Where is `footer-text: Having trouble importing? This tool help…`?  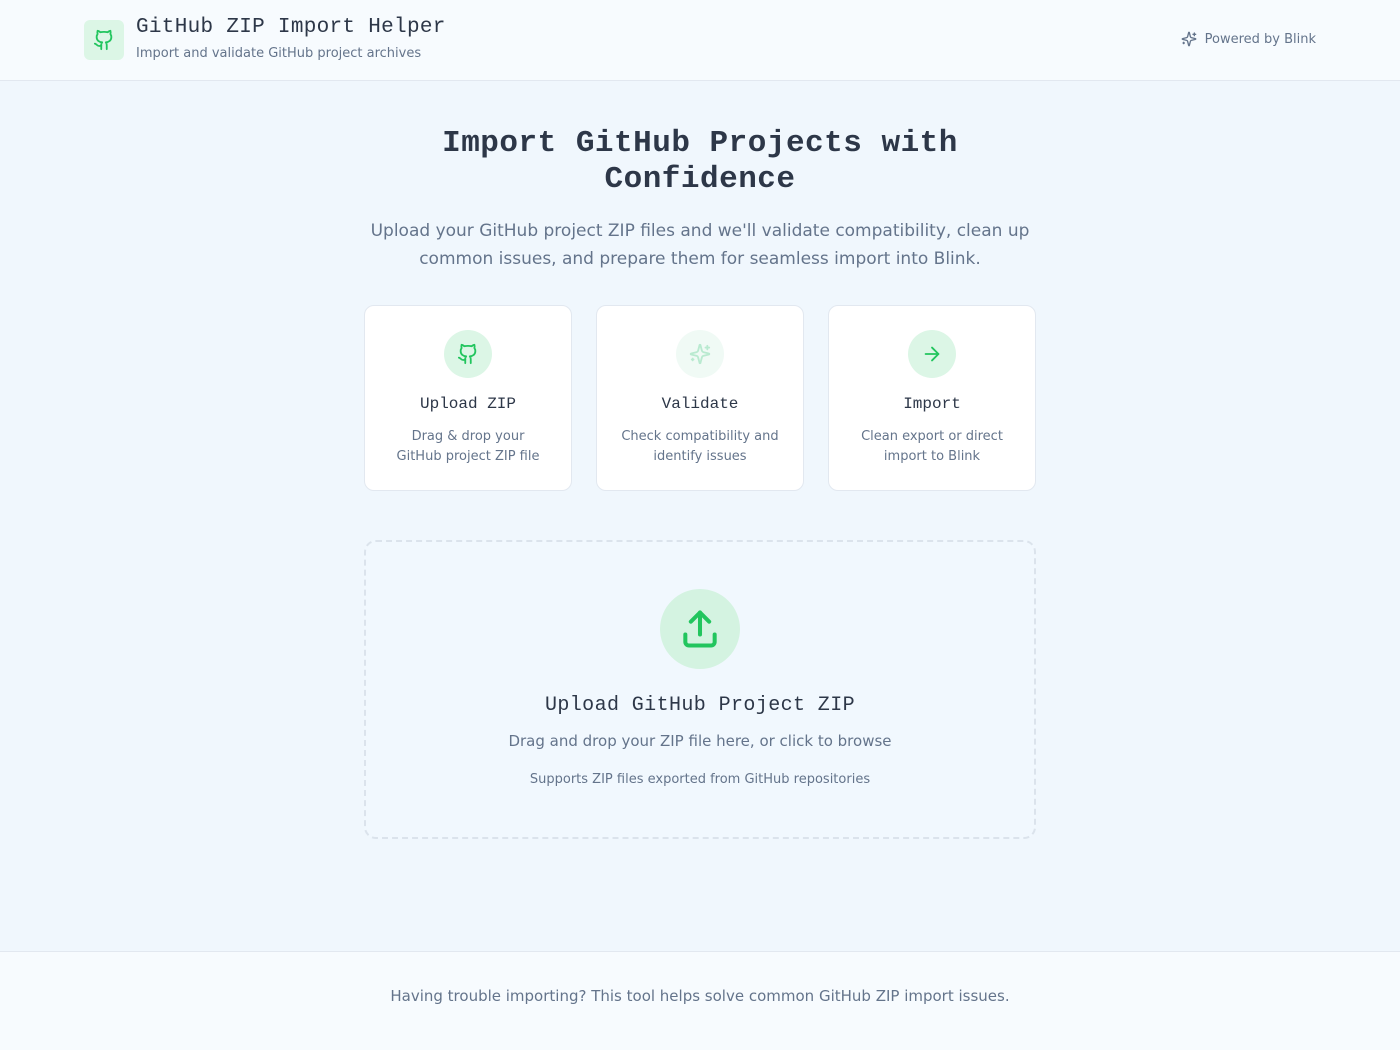 footer-text: Having trouble importing? This tool help… is located at coordinates (700, 996).